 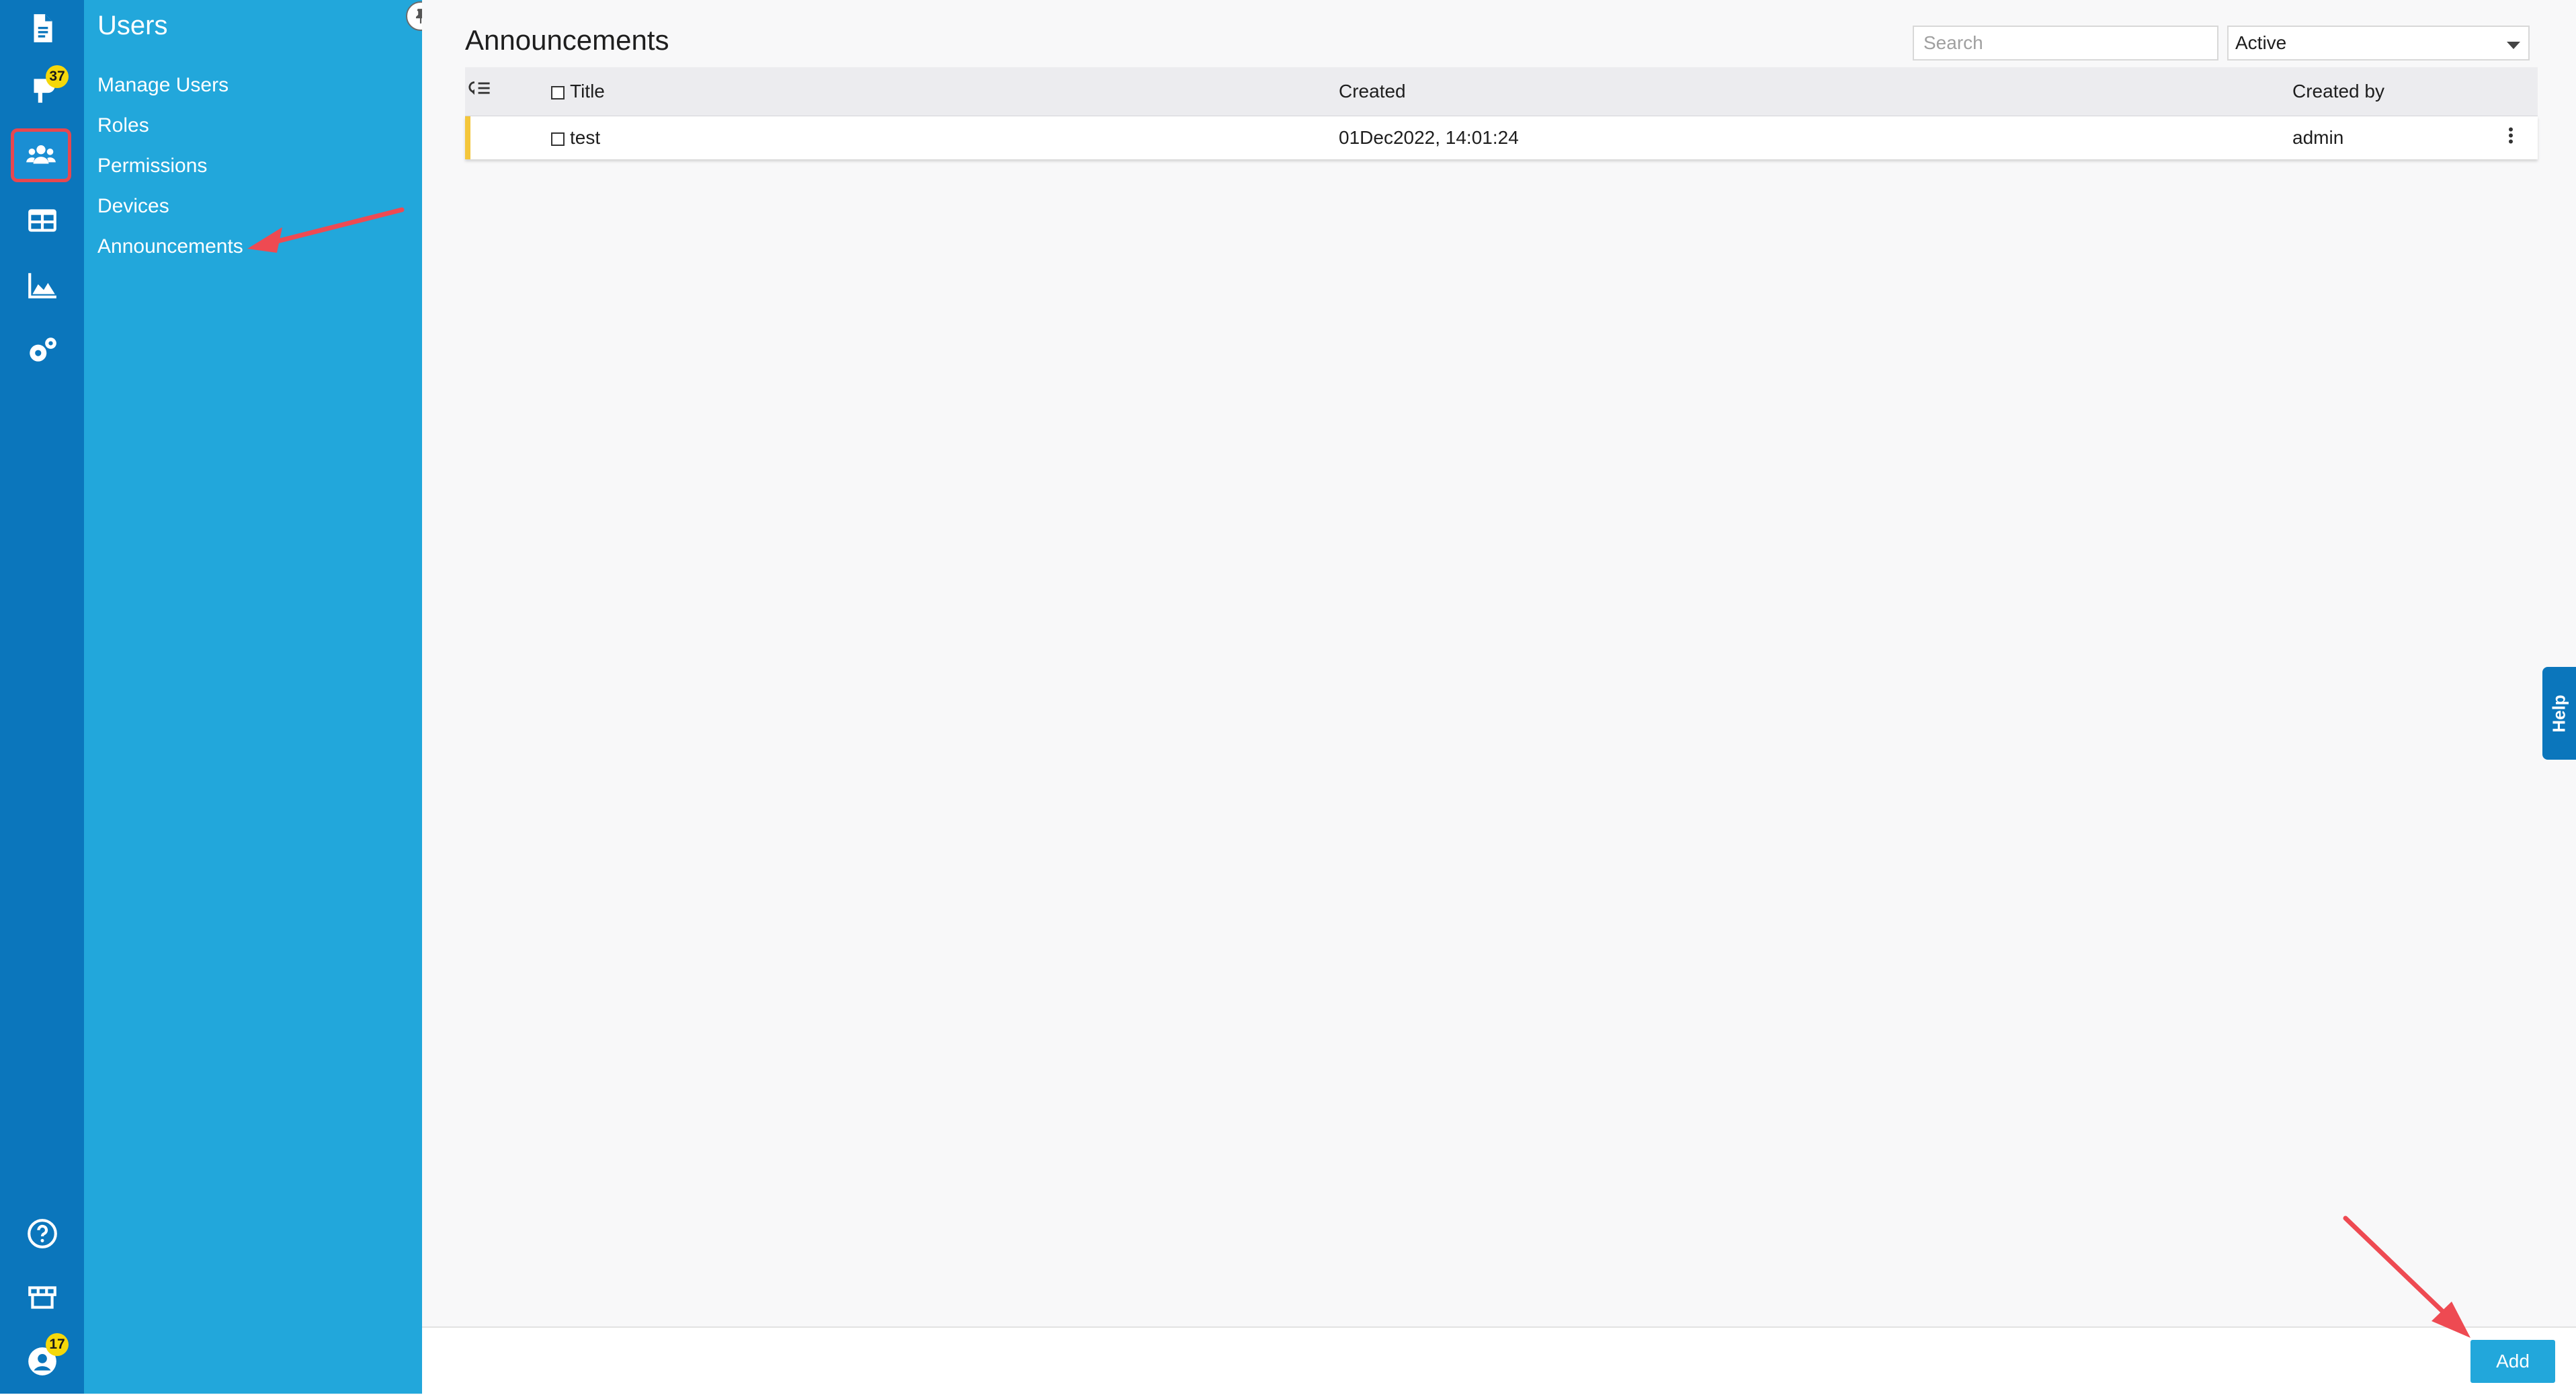 What do you see at coordinates (558, 139) in the screenshot?
I see `row-checkbox` at bounding box center [558, 139].